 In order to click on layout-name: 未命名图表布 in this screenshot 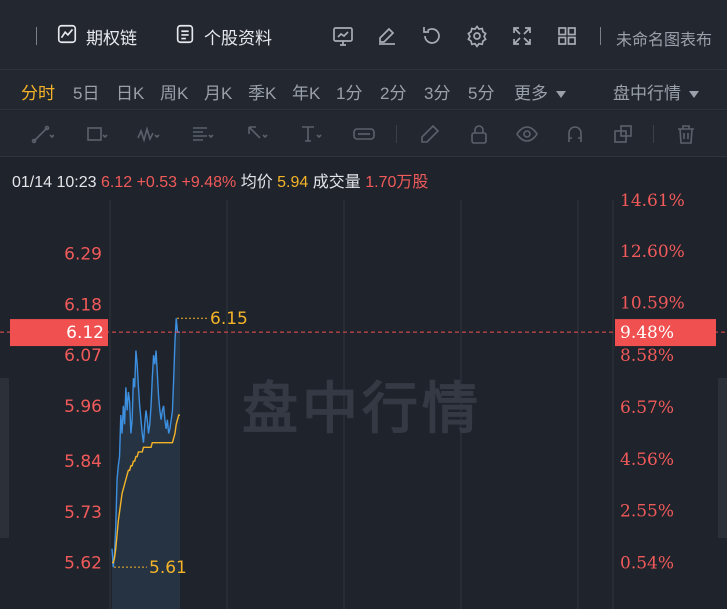, I will do `click(671, 38)`.